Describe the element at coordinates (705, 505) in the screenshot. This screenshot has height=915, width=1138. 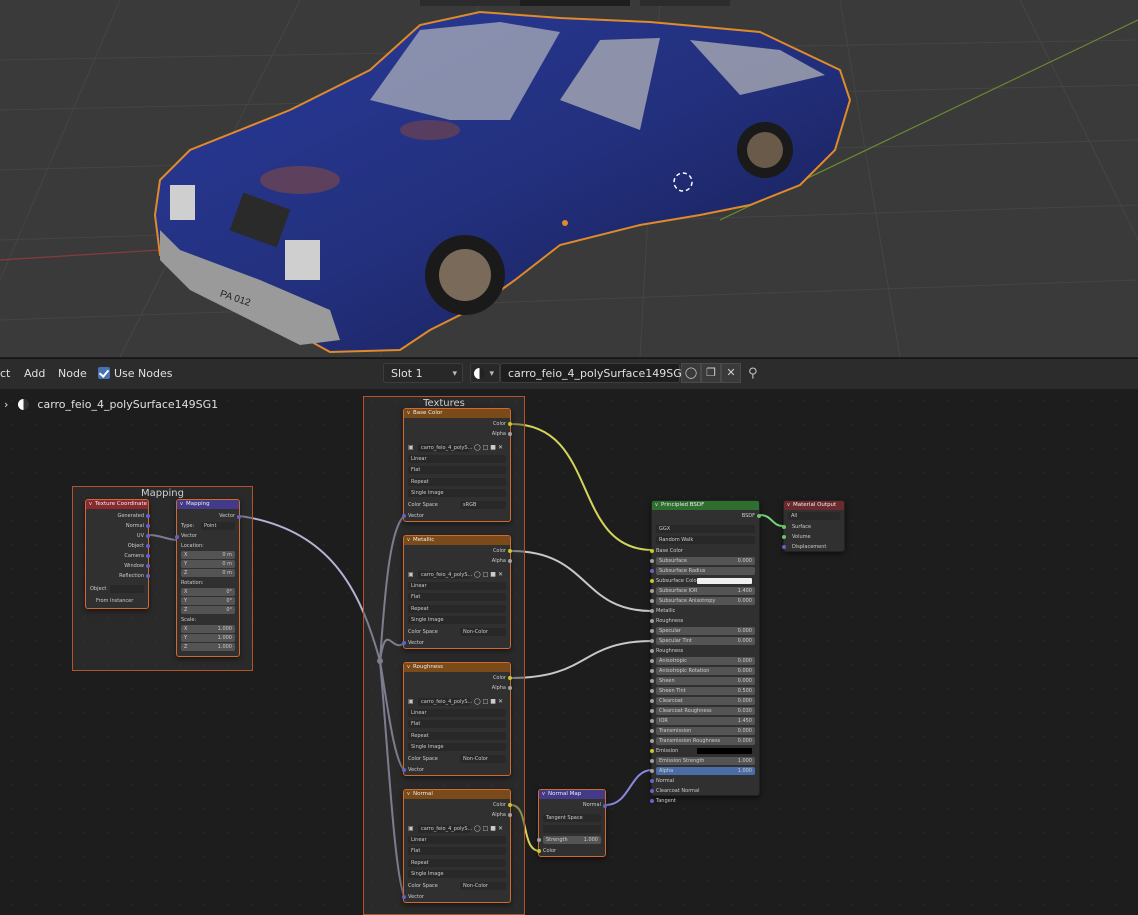
I see `node-header: Principled BSDF` at that location.